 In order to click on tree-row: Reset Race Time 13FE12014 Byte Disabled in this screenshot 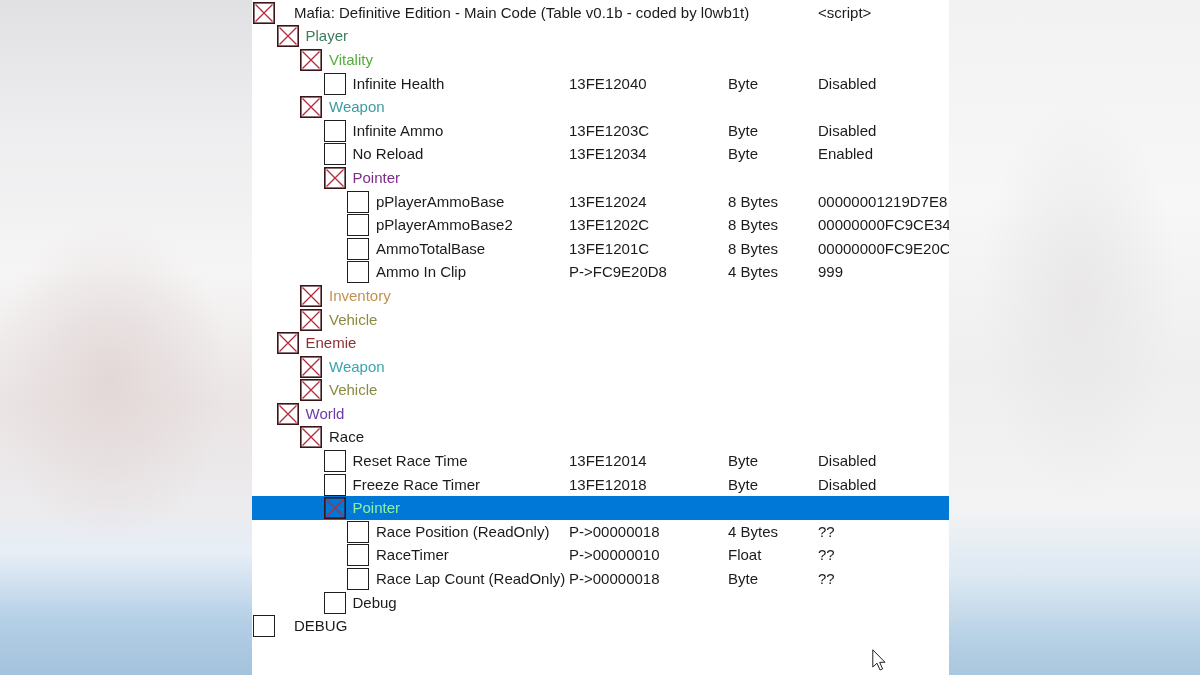, I will do `click(600, 461)`.